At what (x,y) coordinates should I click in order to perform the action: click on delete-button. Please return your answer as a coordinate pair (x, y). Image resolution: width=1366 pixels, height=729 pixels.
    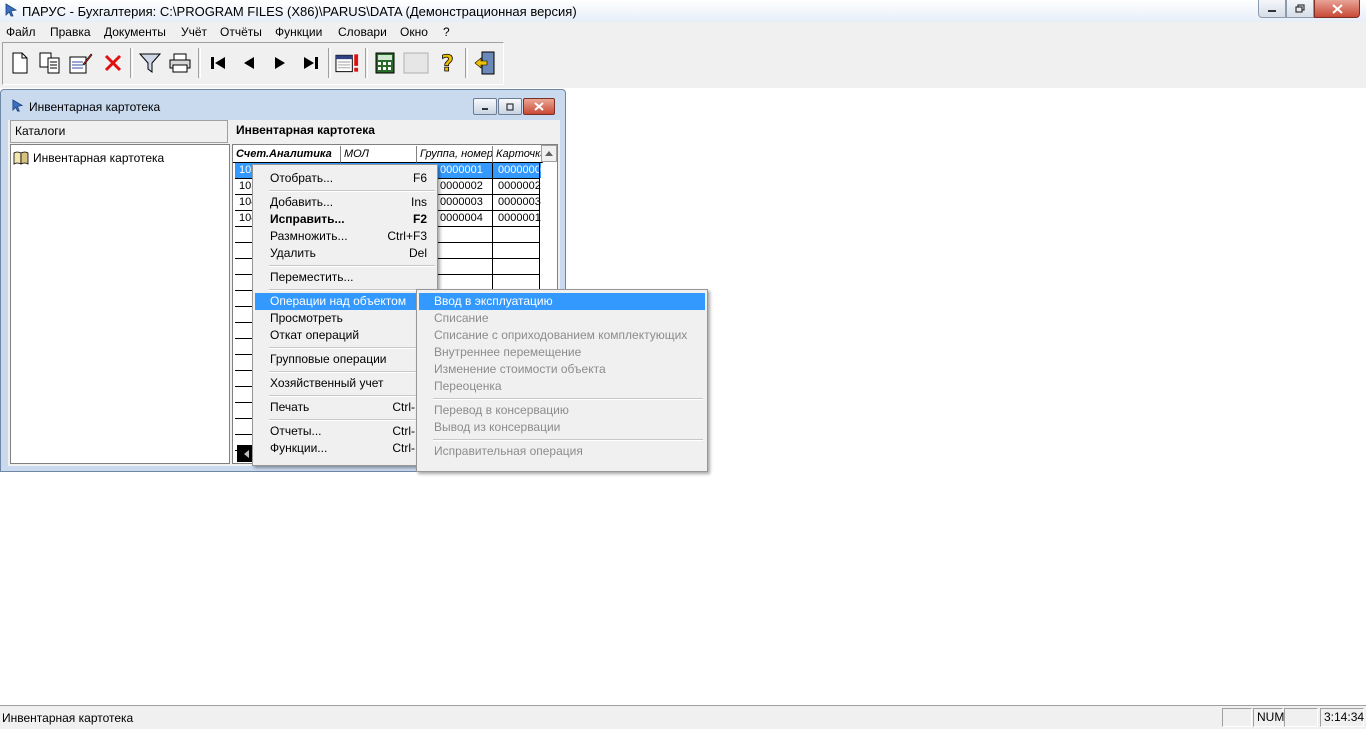
    Looking at the image, I should click on (112, 62).